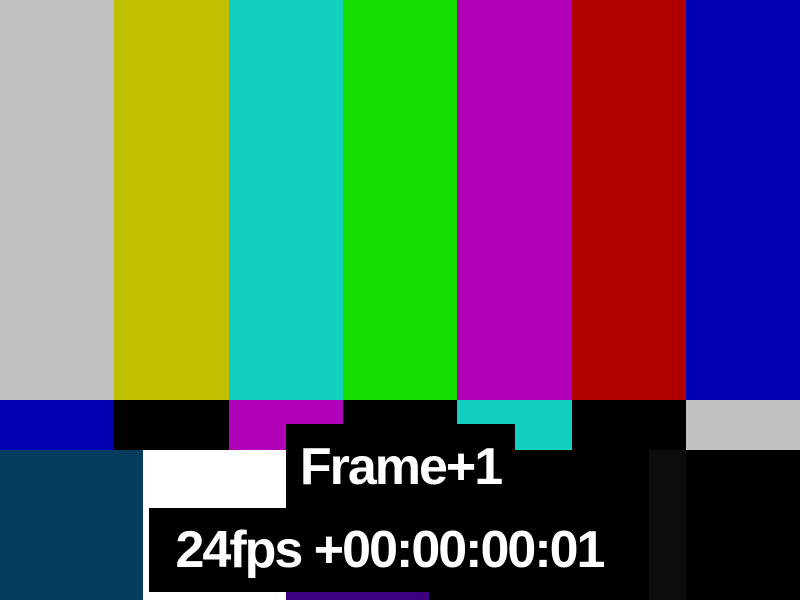  I want to click on color-bar-yellow, so click(171, 200).